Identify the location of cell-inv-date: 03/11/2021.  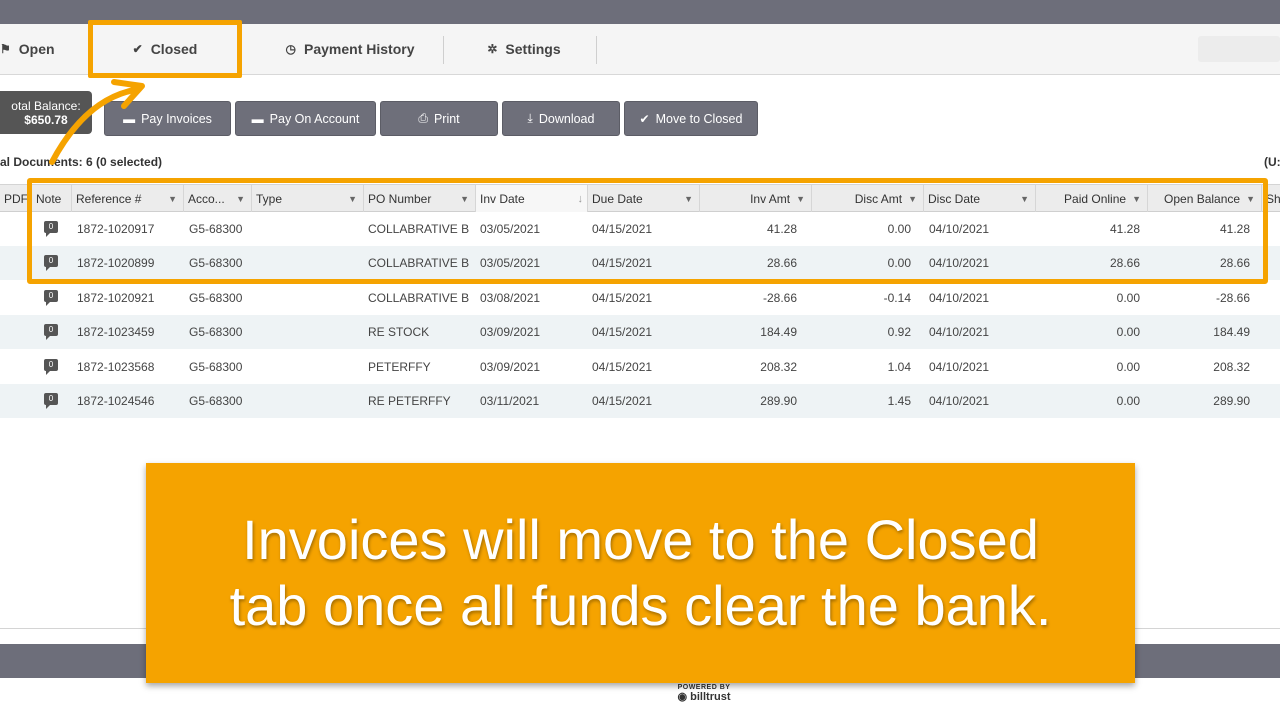
(510, 401).